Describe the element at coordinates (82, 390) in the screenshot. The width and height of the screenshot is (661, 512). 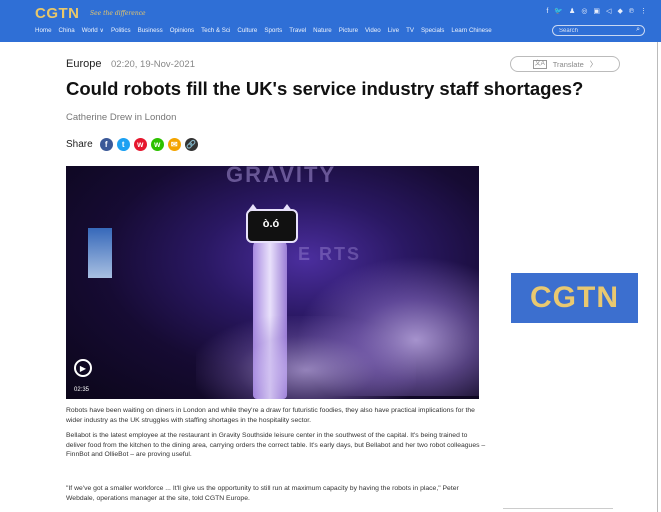
I see `video-duration: 02:35` at that location.